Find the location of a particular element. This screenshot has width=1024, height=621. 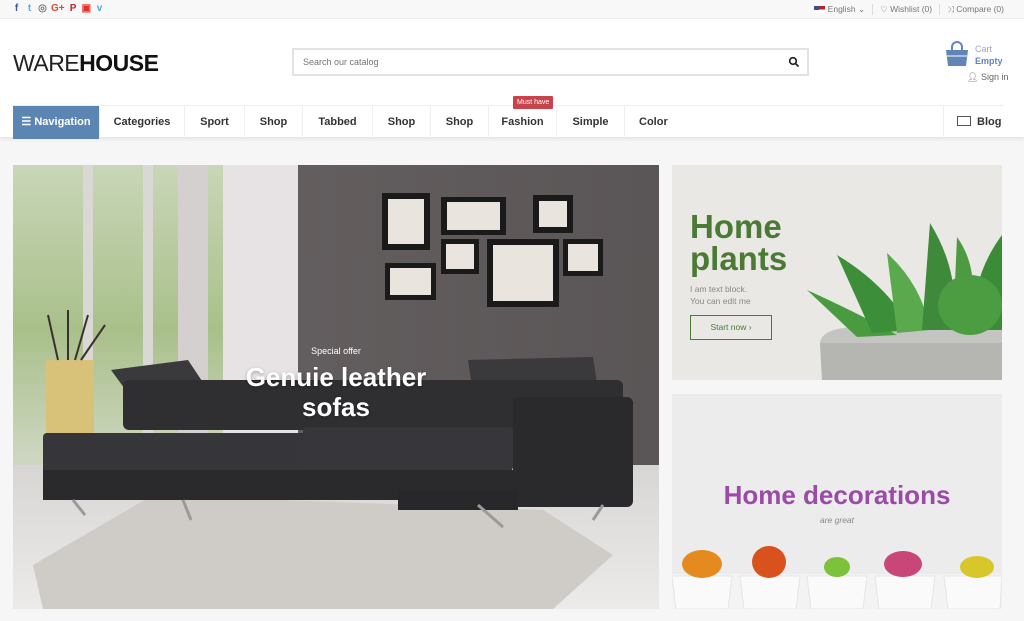

hero-title-line2: sofas is located at coordinates (336, 407).